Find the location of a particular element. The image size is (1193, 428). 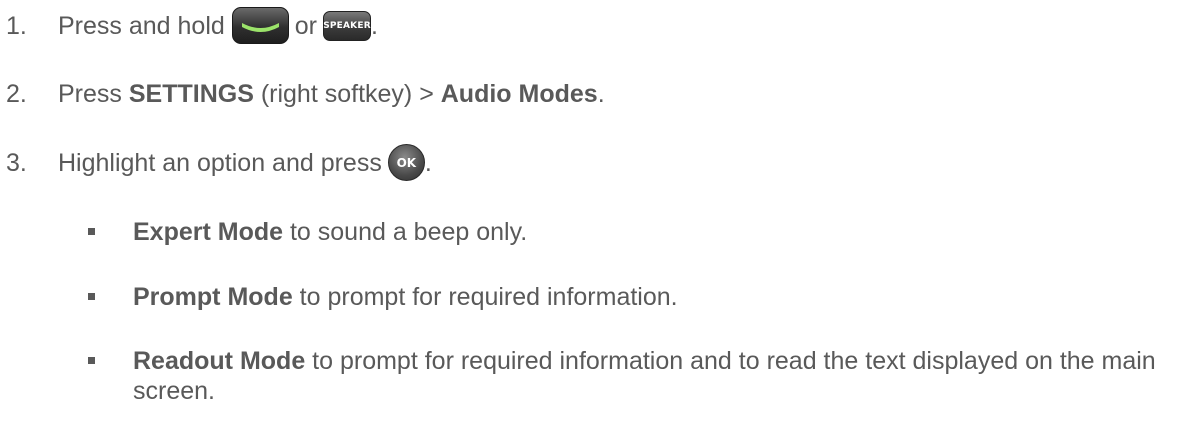

option-name: Readout Mode is located at coordinates (219, 361).